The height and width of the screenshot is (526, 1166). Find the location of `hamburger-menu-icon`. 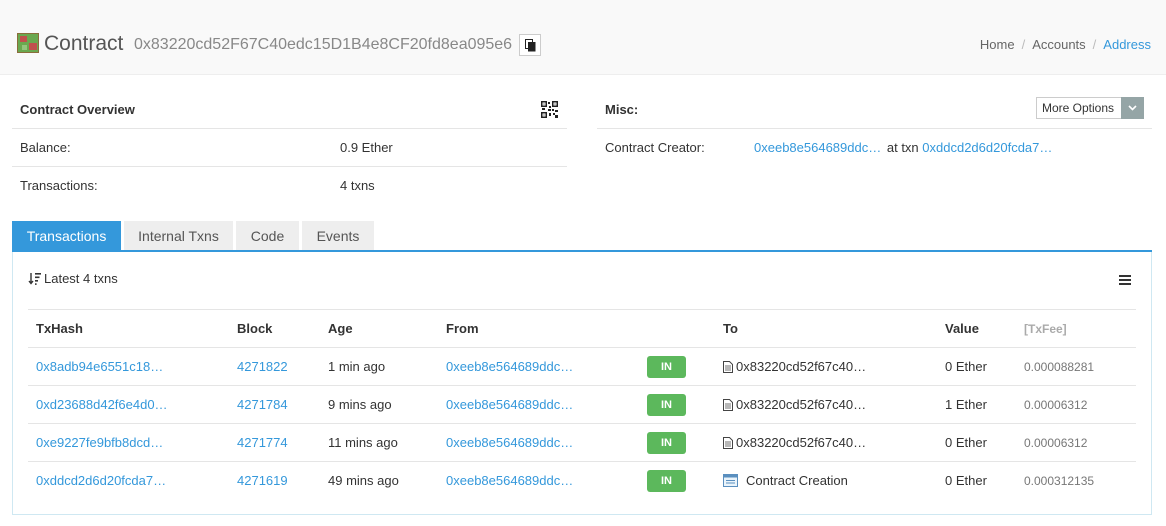

hamburger-menu-icon is located at coordinates (1125, 280).